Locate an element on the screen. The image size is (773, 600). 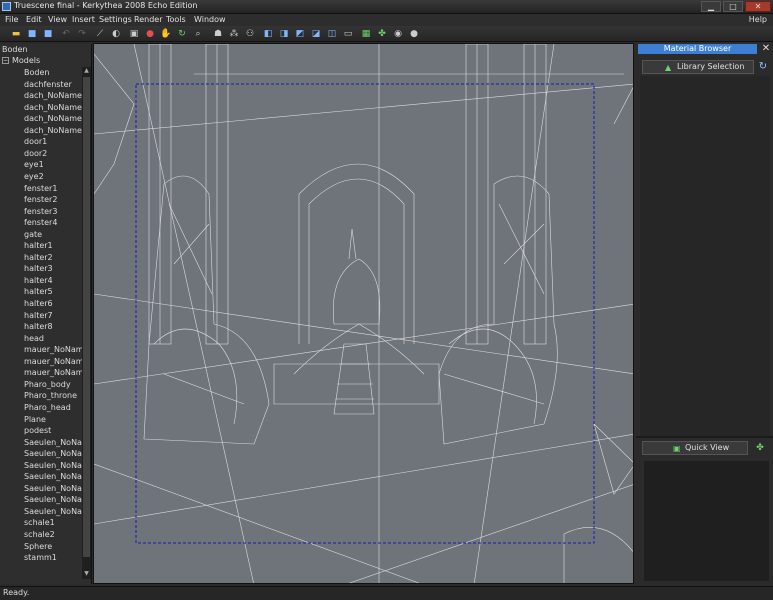
tree-item: door1 is located at coordinates (53, 141).